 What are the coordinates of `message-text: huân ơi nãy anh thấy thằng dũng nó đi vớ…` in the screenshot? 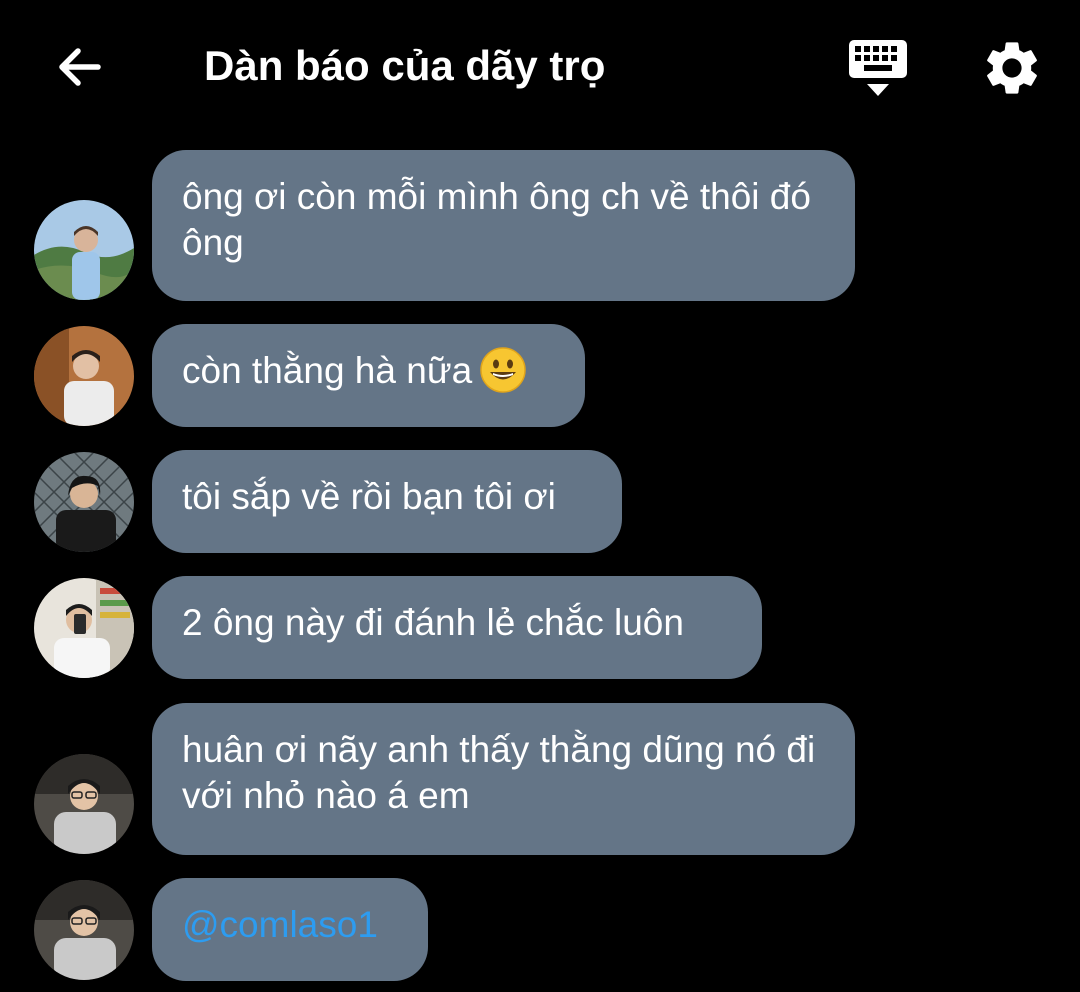 It's located at (499, 772).